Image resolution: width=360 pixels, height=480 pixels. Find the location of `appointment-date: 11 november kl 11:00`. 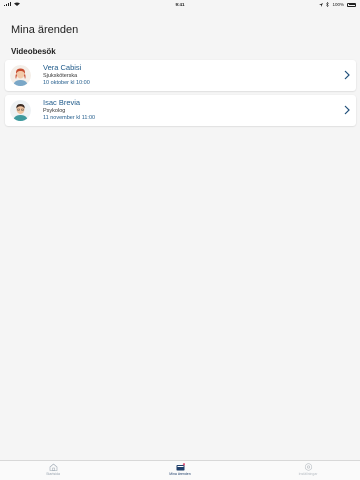

appointment-date: 11 november kl 11:00 is located at coordinates (69, 118).